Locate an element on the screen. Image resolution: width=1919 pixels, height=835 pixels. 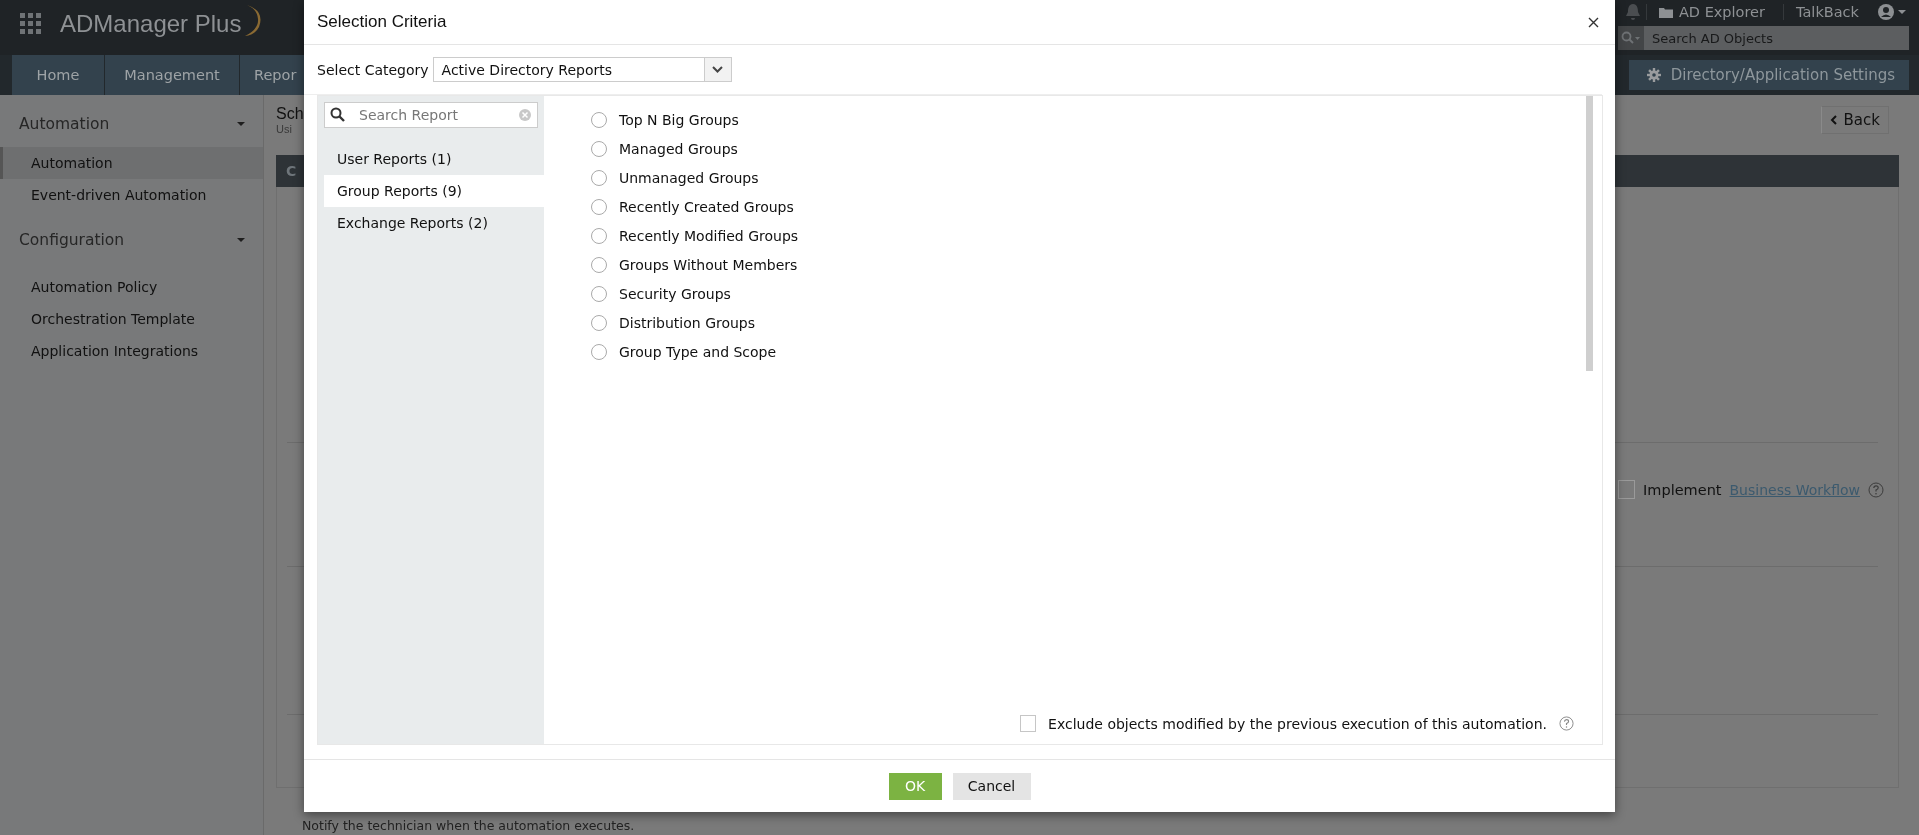
sidebar-item: Orchestration Template is located at coordinates (131, 319).